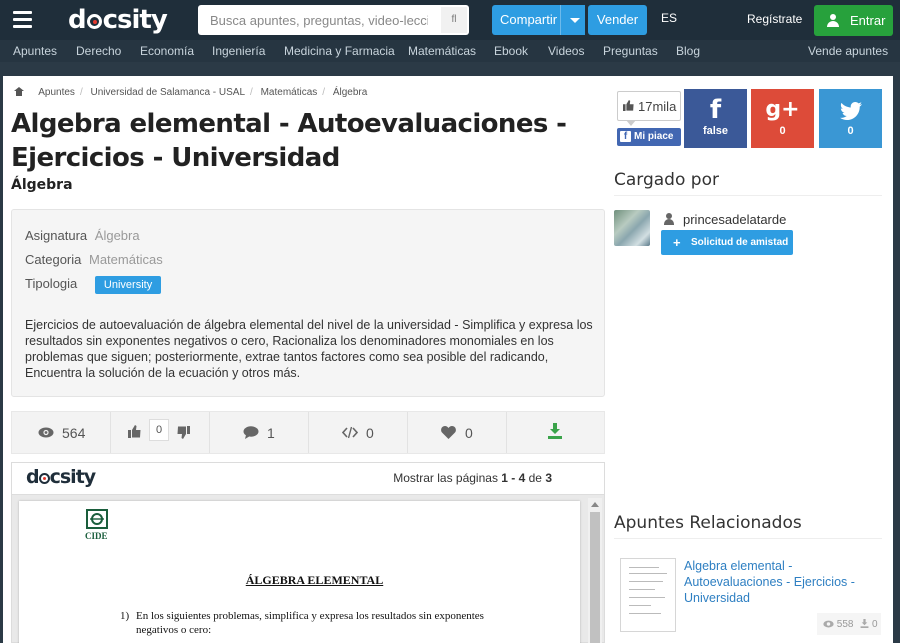 The height and width of the screenshot is (643, 900). Describe the element at coordinates (511, 51) in the screenshot. I see `nav-item-ebook: Ebook` at that location.